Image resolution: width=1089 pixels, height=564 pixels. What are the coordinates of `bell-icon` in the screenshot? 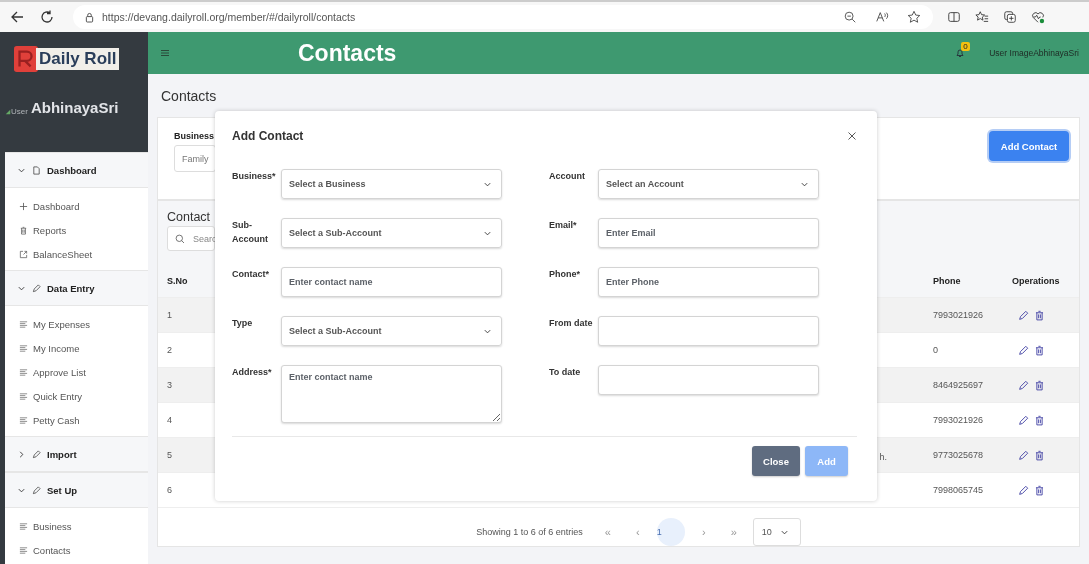 It's located at (960, 53).